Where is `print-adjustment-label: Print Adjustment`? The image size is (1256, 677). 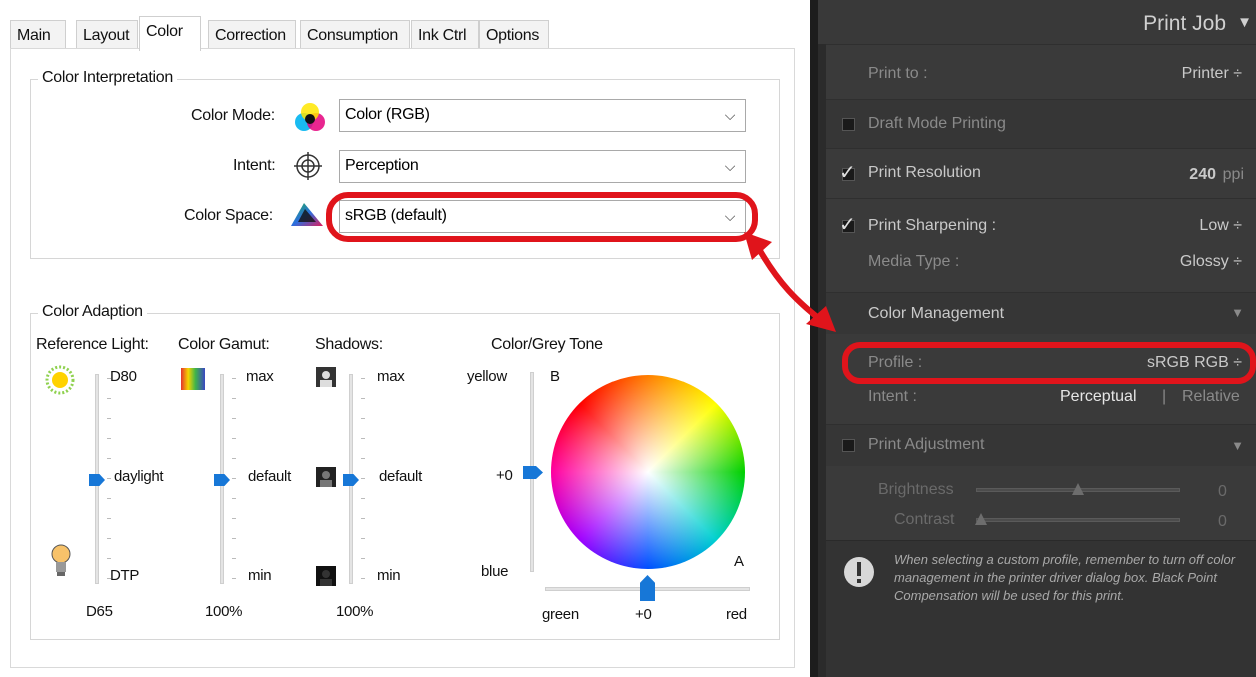 print-adjustment-label: Print Adjustment is located at coordinates (926, 444).